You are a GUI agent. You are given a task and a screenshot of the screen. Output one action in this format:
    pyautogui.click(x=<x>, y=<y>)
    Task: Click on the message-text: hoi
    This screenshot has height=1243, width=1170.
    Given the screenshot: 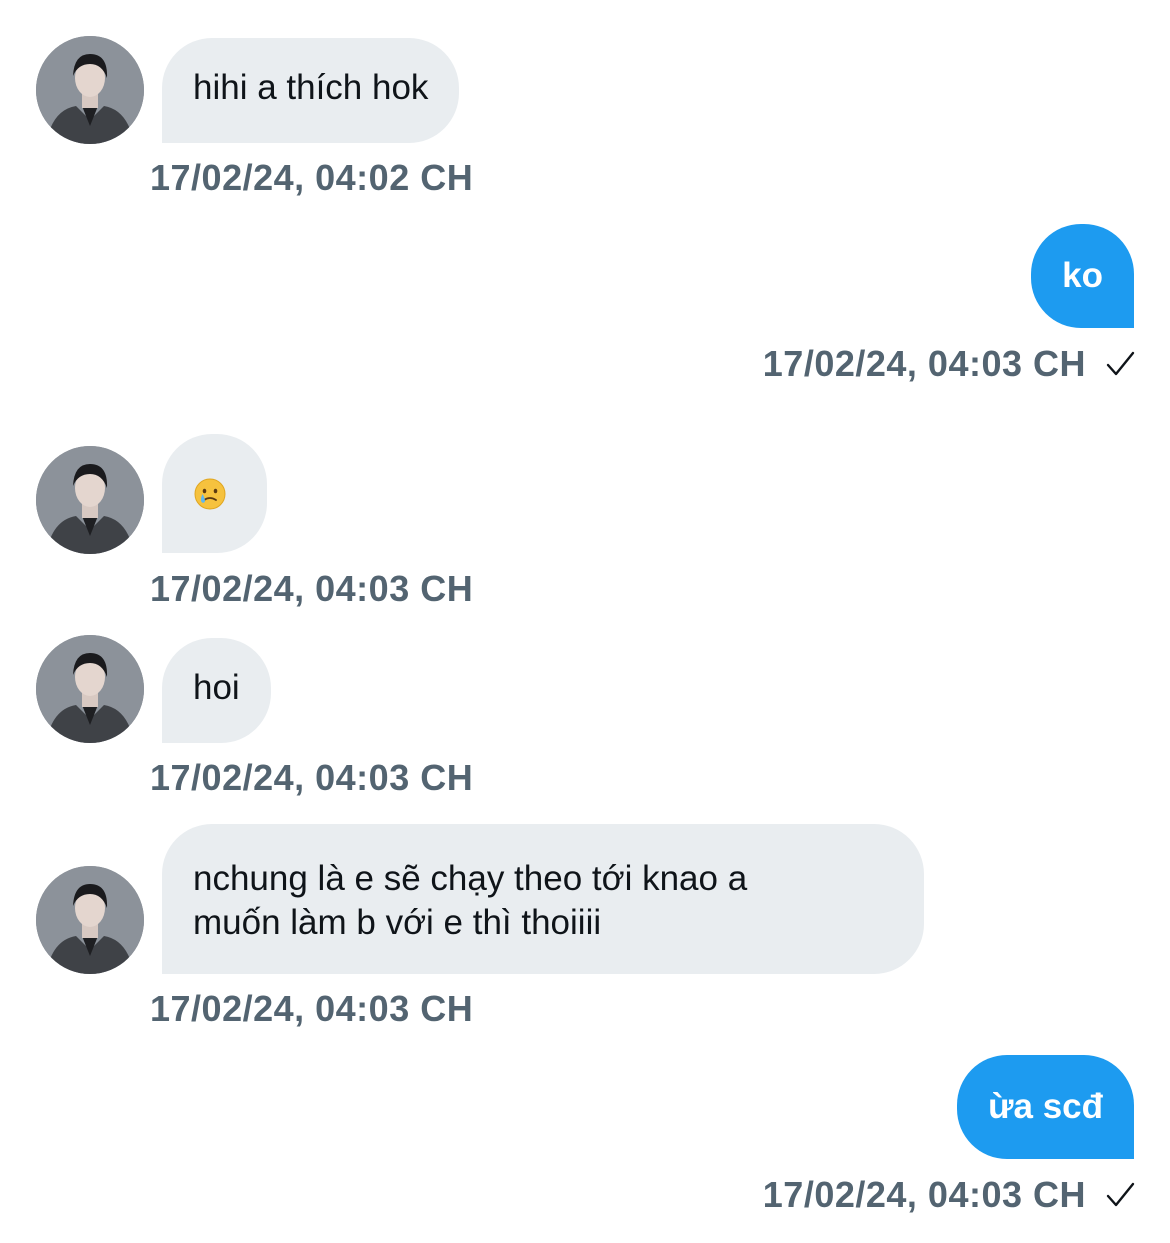 What is the action you would take?
    pyautogui.click(x=216, y=687)
    